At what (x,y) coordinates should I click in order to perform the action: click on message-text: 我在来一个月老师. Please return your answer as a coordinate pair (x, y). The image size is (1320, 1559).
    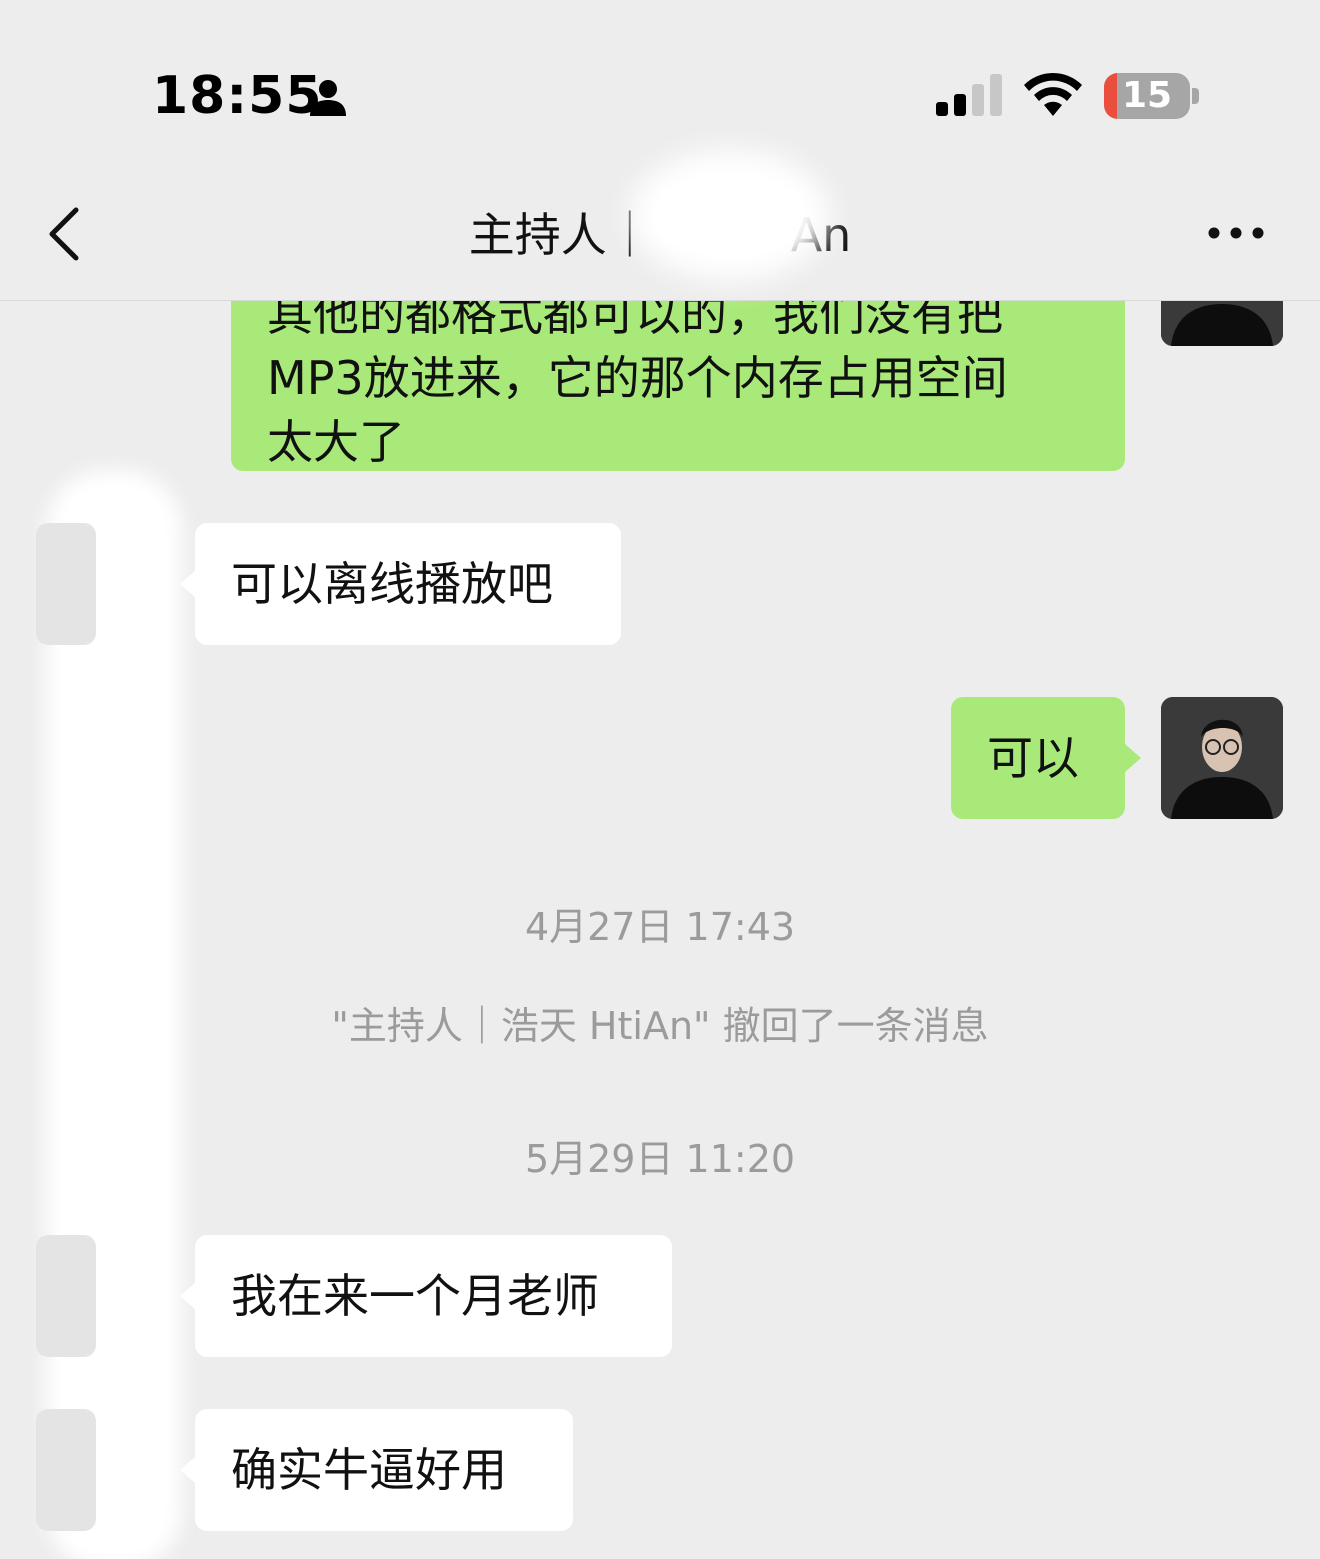
    Looking at the image, I should click on (415, 1296).